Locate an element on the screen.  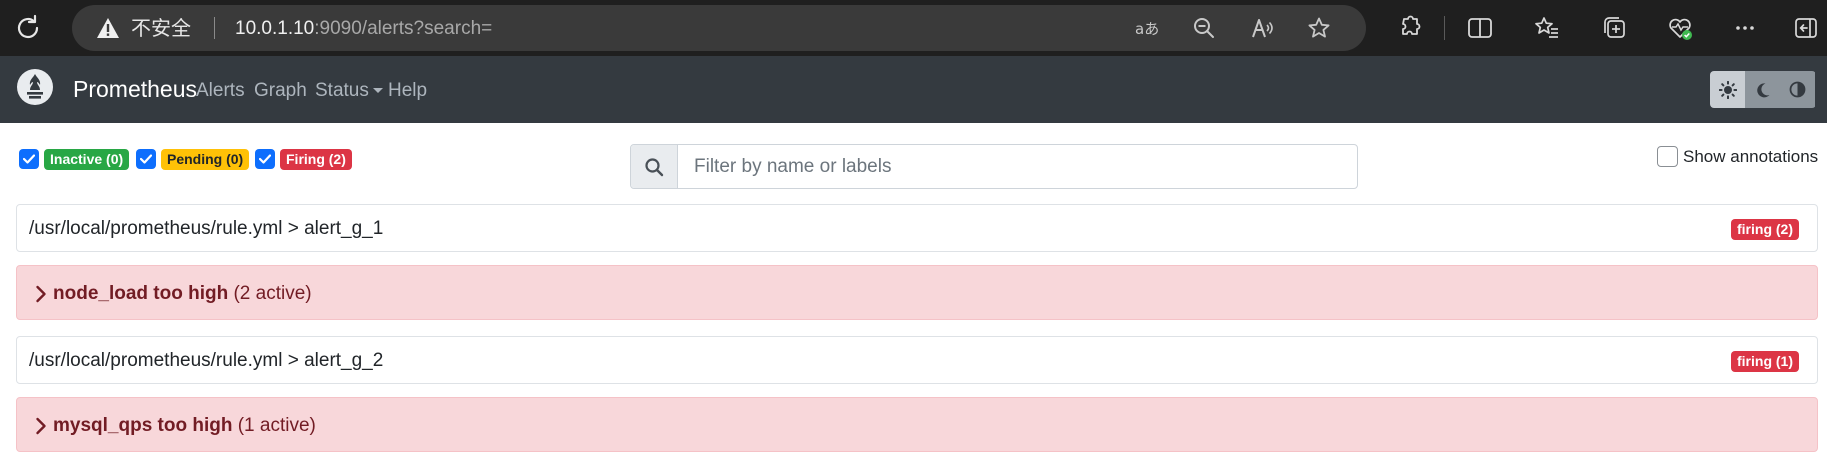
browser-toolbar: 不安全 10.0.1.10:9090/alerts?search= aあ is located at coordinates (913, 28).